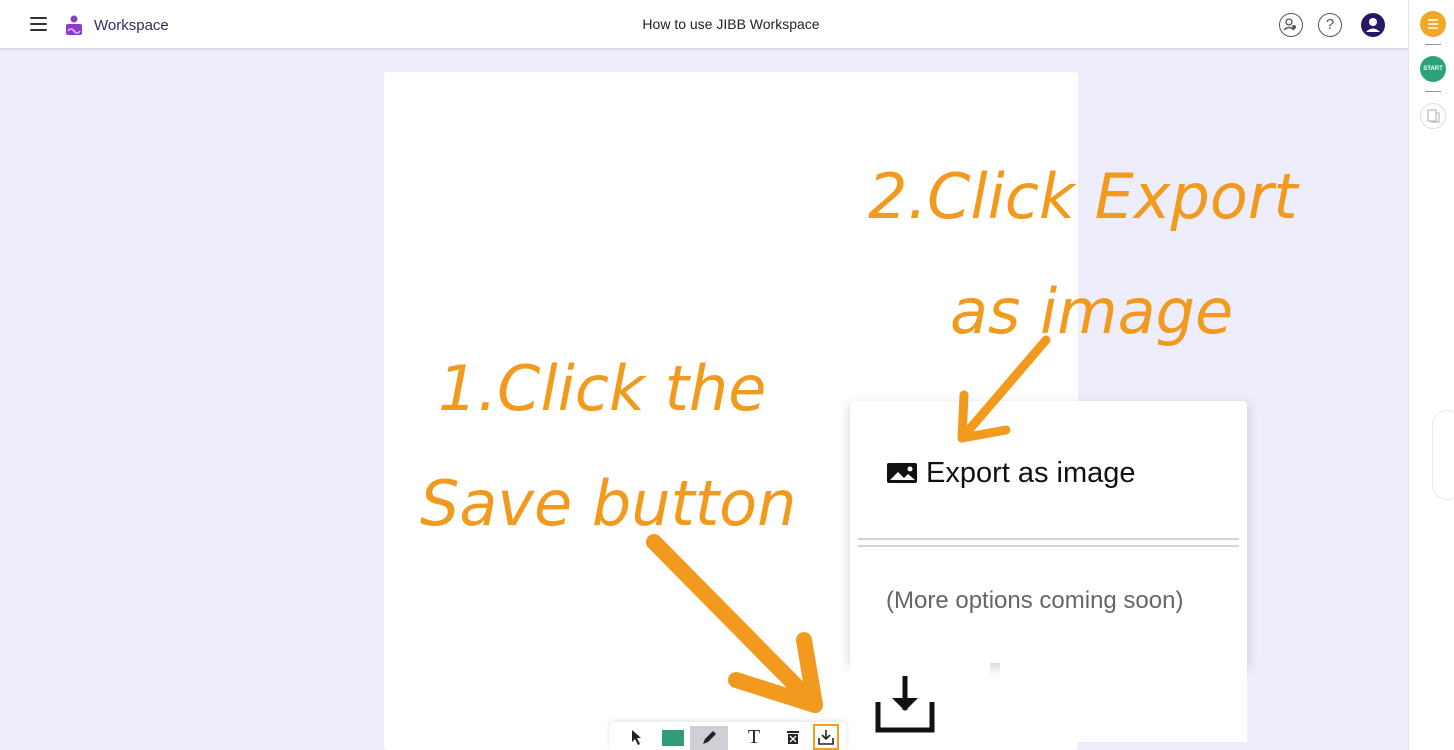  I want to click on arrow-to-export, so click(1004, 389).